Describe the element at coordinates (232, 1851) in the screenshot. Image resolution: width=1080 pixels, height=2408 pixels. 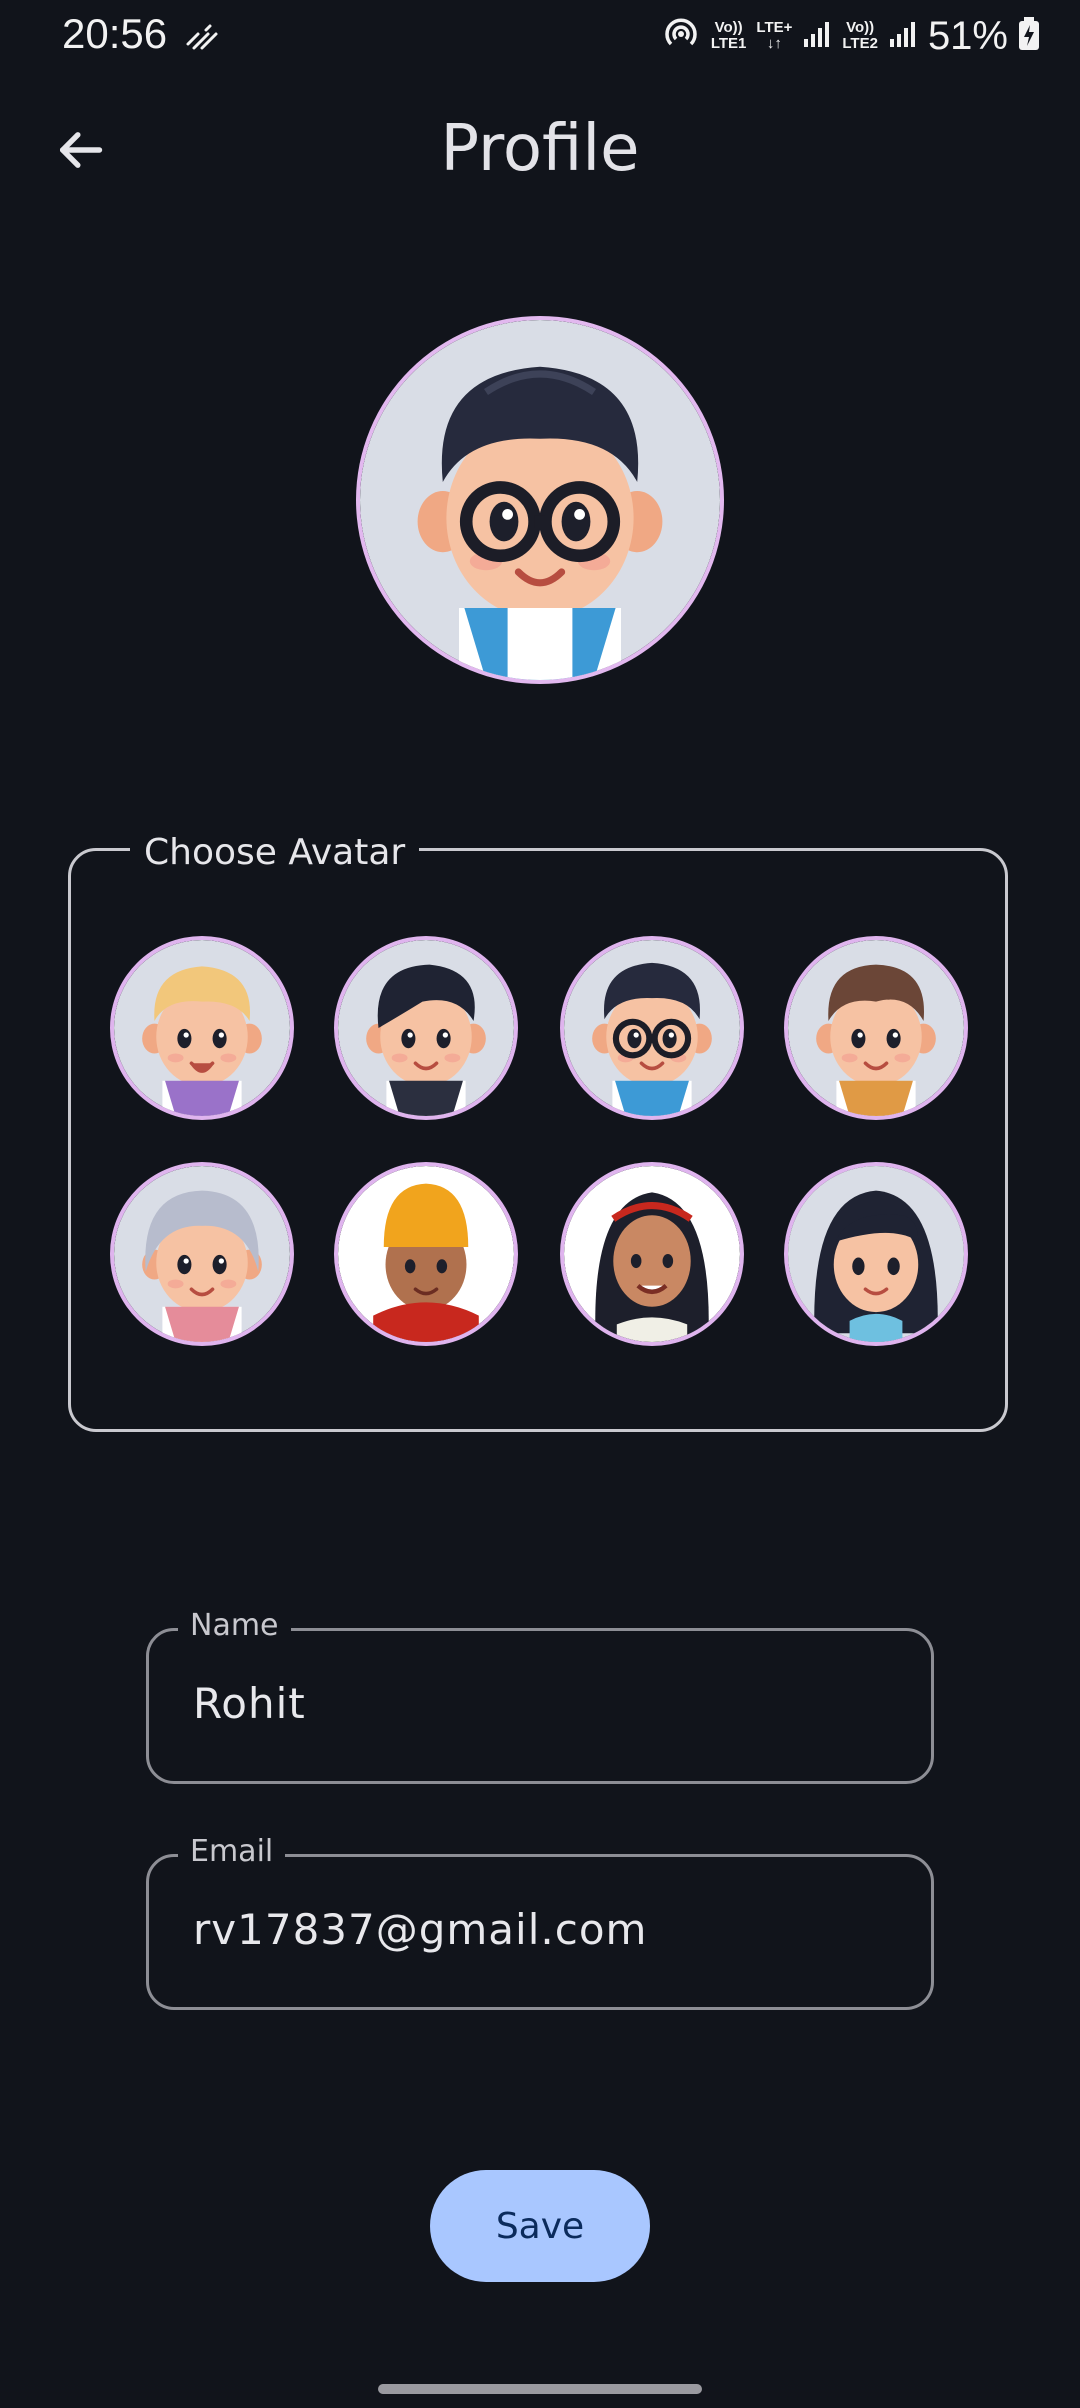
I see `email-field-label: Email` at that location.